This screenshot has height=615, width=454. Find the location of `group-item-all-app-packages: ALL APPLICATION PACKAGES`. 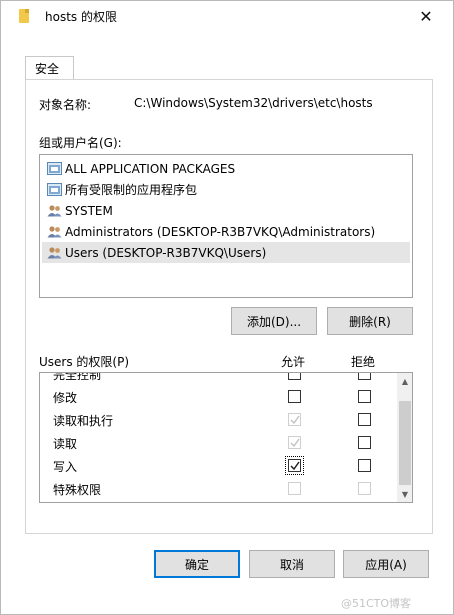

group-item-all-app-packages: ALL APPLICATION PACKAGES is located at coordinates (226, 168).